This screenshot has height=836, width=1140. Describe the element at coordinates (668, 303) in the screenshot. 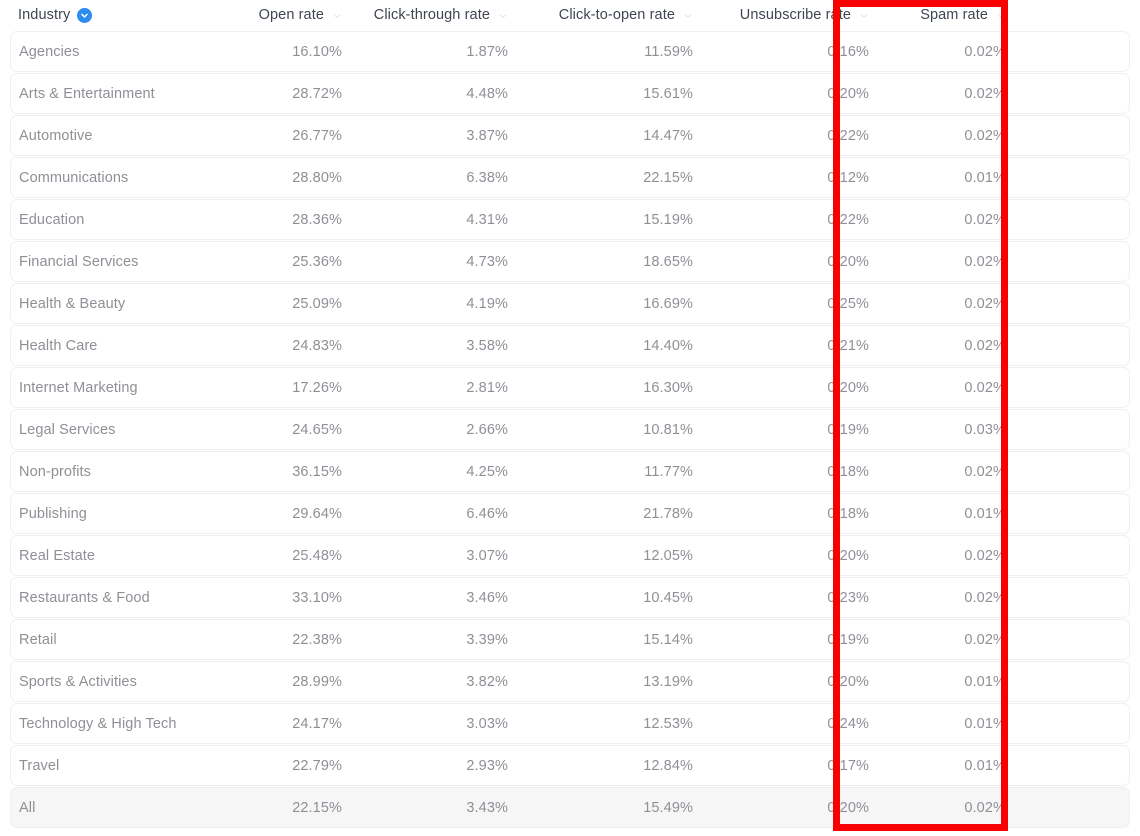

I see `click-to-open-rate-value: 16.69%` at that location.